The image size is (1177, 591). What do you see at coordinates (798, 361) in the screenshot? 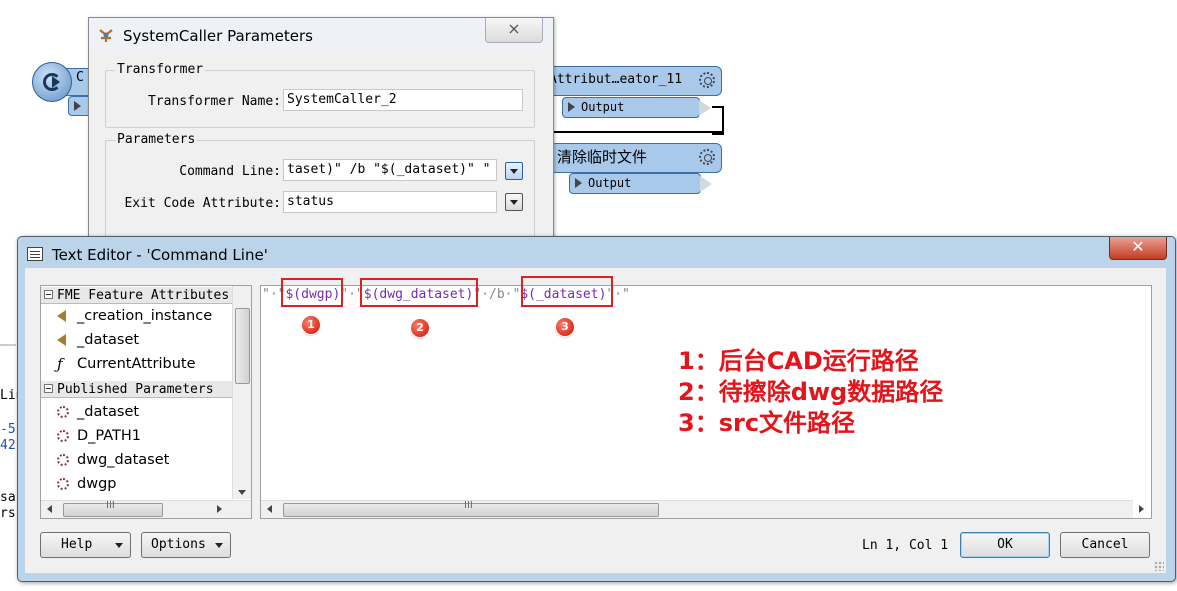
I see `legend-line: 1：后台CAD运行路径` at bounding box center [798, 361].